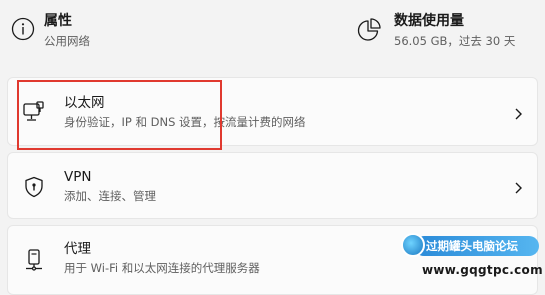 The width and height of the screenshot is (545, 295). I want to click on data-usage-title: 数据使用量, so click(429, 21).